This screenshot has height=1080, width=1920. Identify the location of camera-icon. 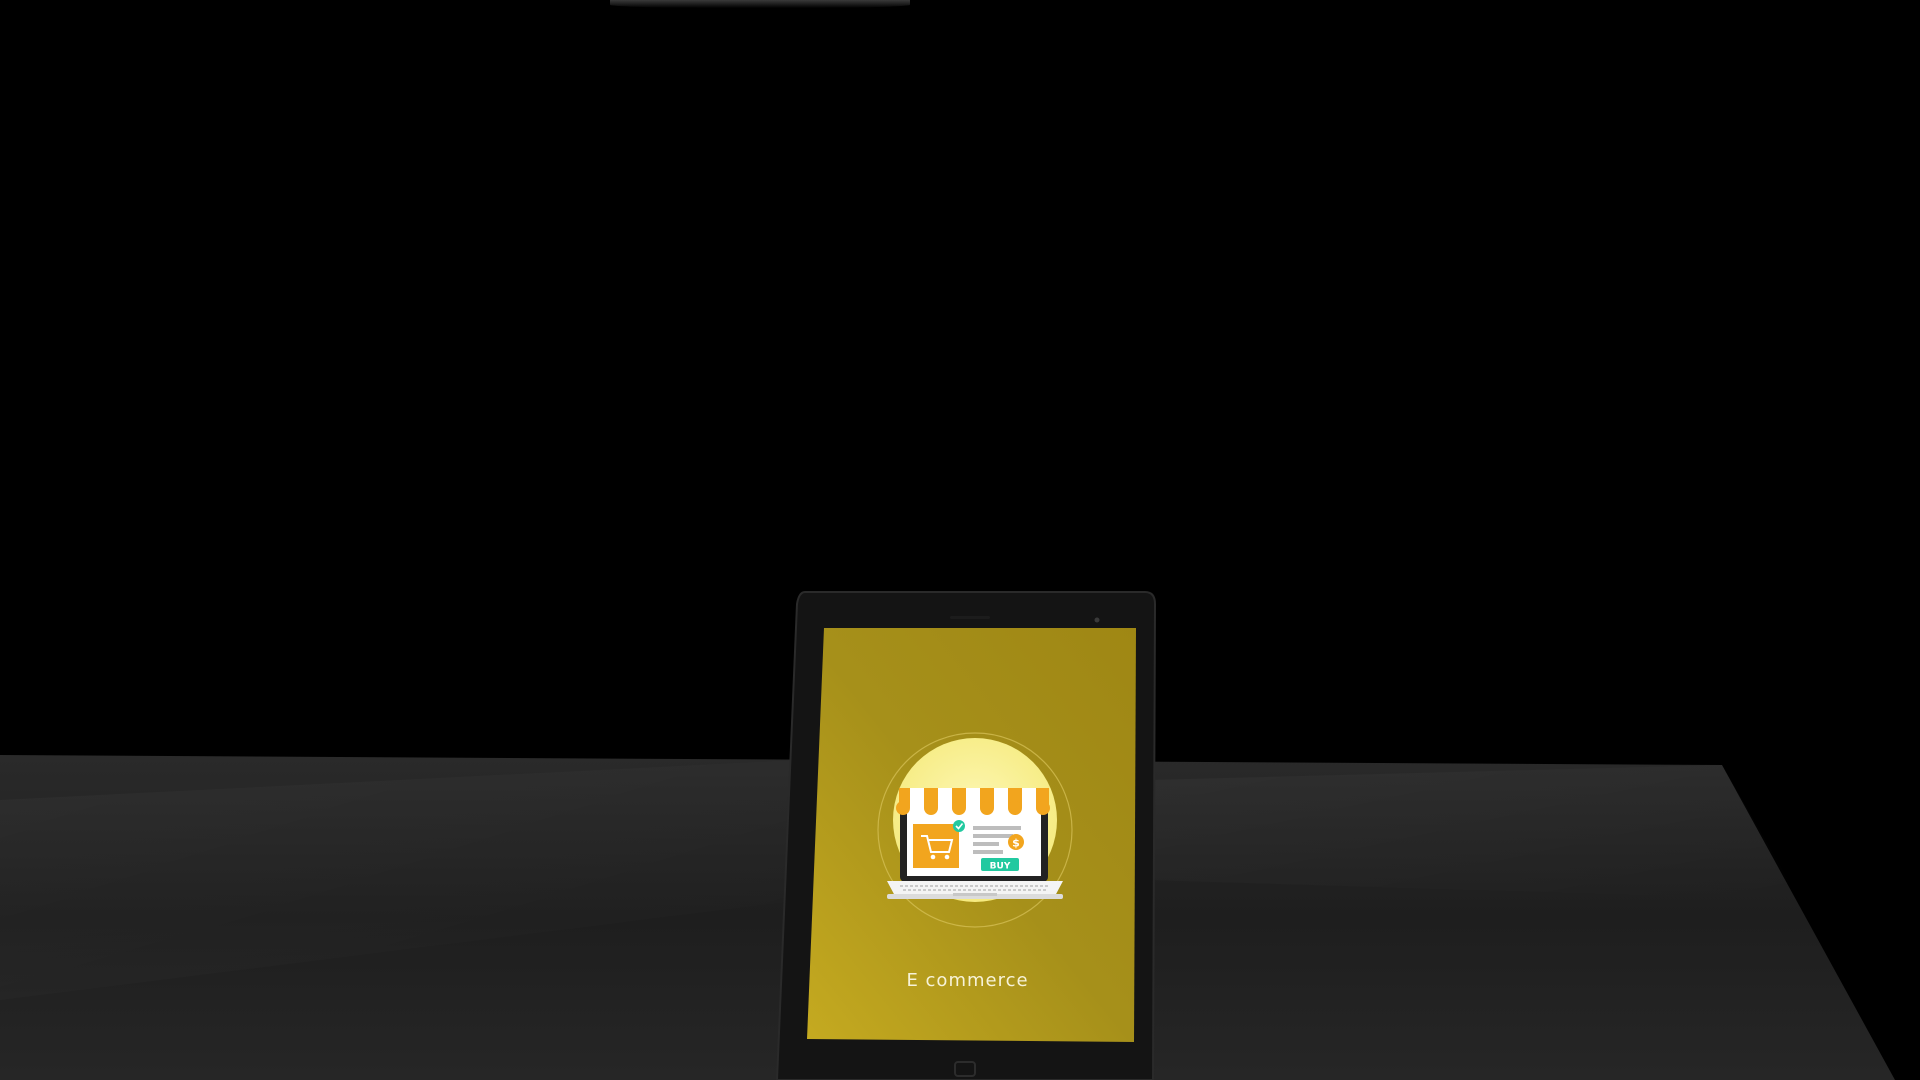
(1097, 620).